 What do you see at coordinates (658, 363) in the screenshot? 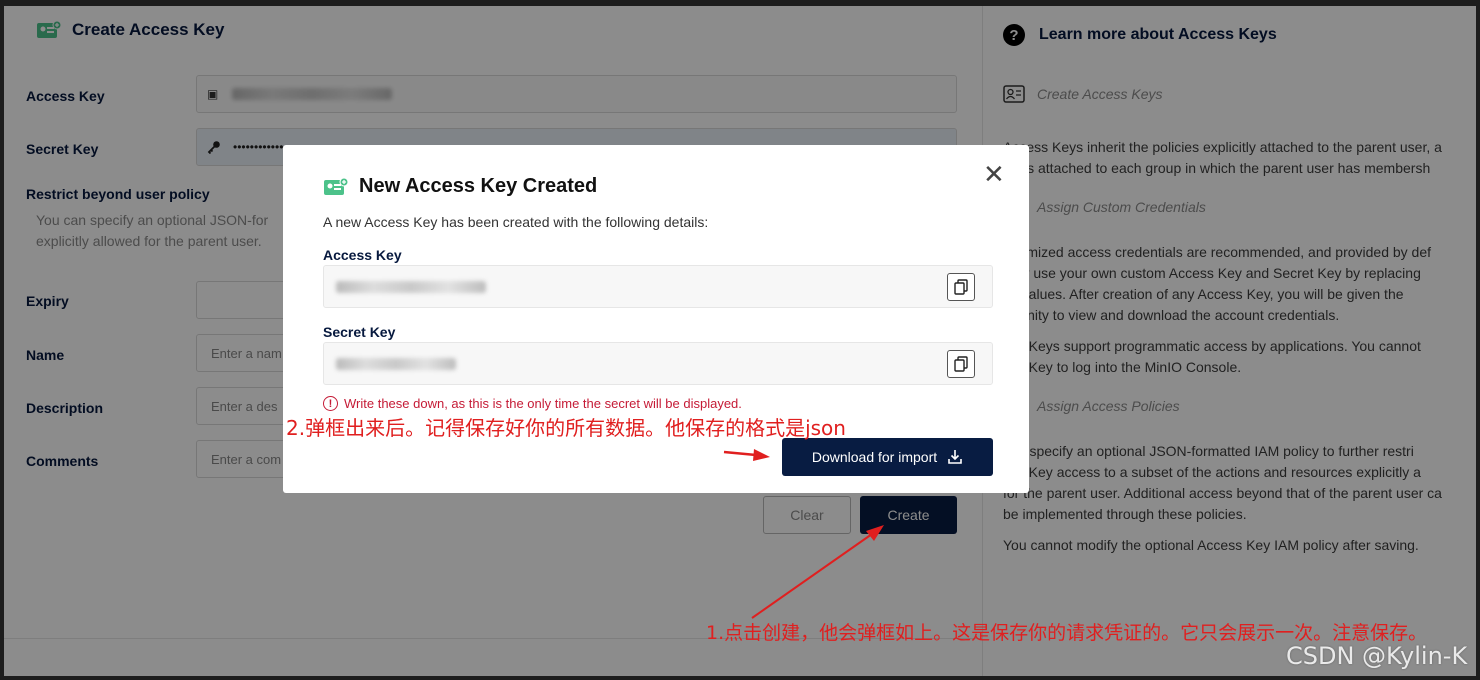
I see `modal-secret-key-field` at bounding box center [658, 363].